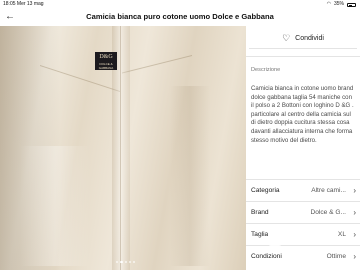 The width and height of the screenshot is (360, 270). Describe the element at coordinates (266, 256) in the screenshot. I see `detail-key: Condizioni` at that location.